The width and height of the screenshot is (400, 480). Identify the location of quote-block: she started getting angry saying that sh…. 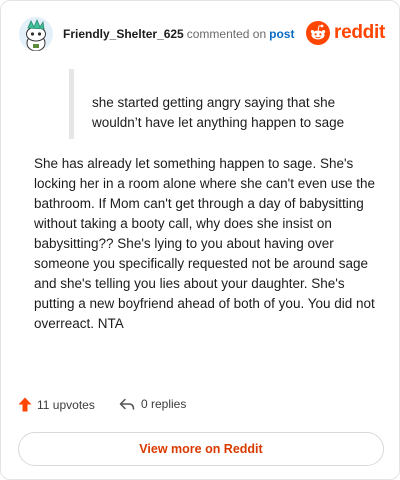
(221, 104).